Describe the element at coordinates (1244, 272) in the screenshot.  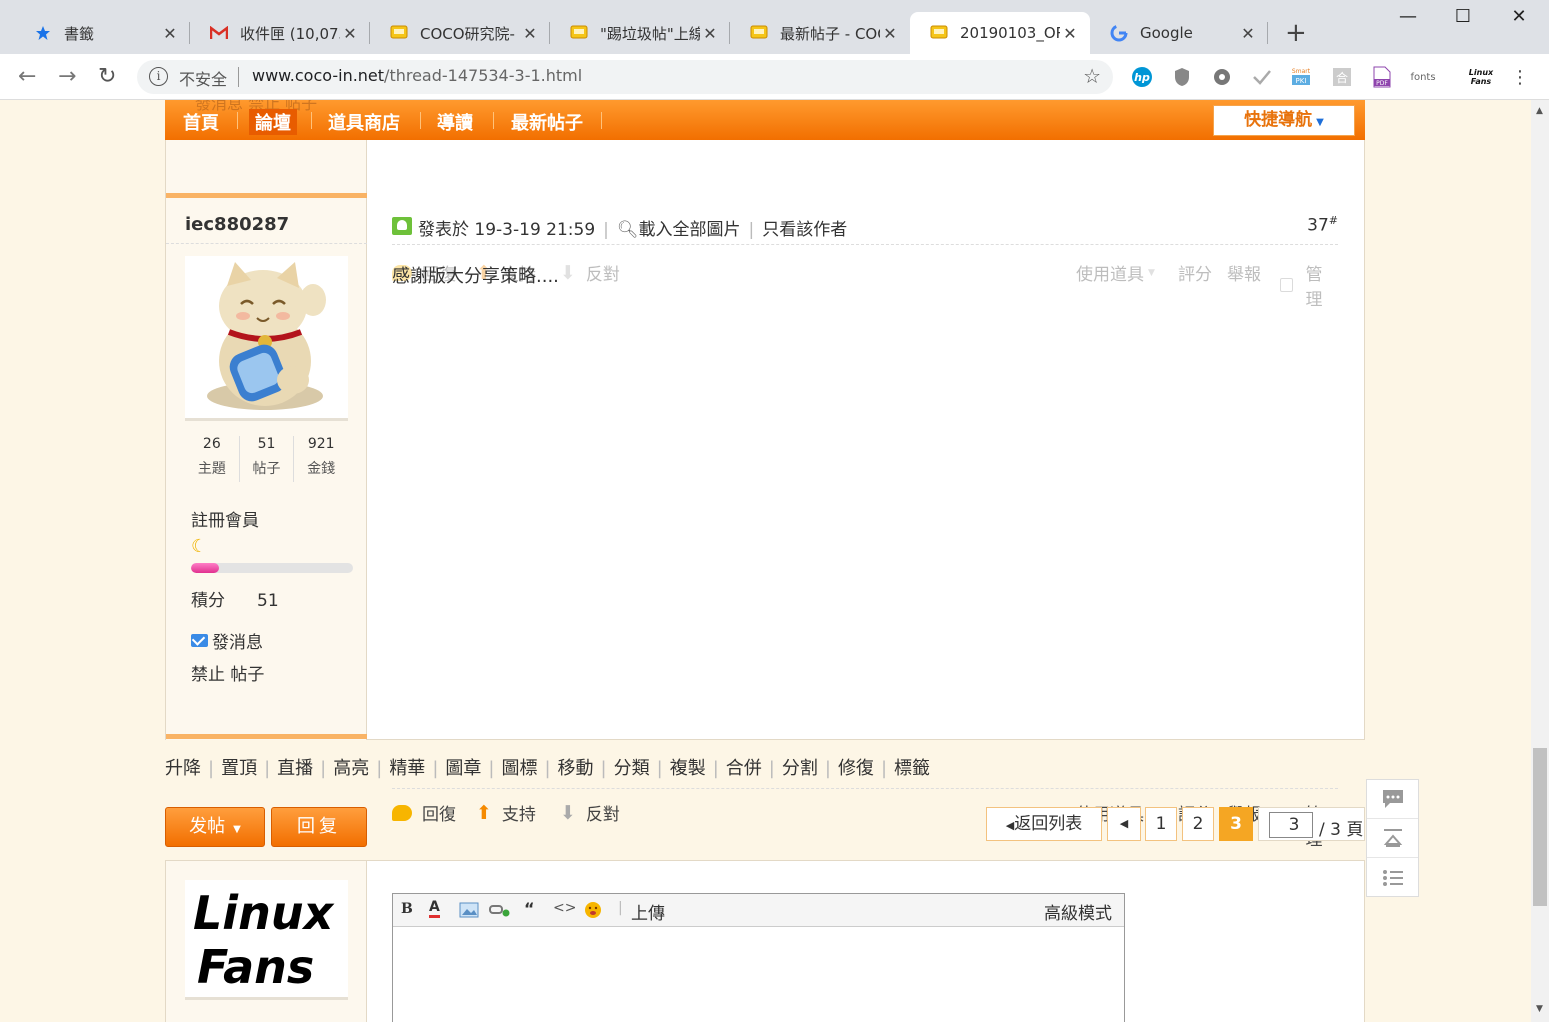
I see `prev-report-button: 舉報` at that location.